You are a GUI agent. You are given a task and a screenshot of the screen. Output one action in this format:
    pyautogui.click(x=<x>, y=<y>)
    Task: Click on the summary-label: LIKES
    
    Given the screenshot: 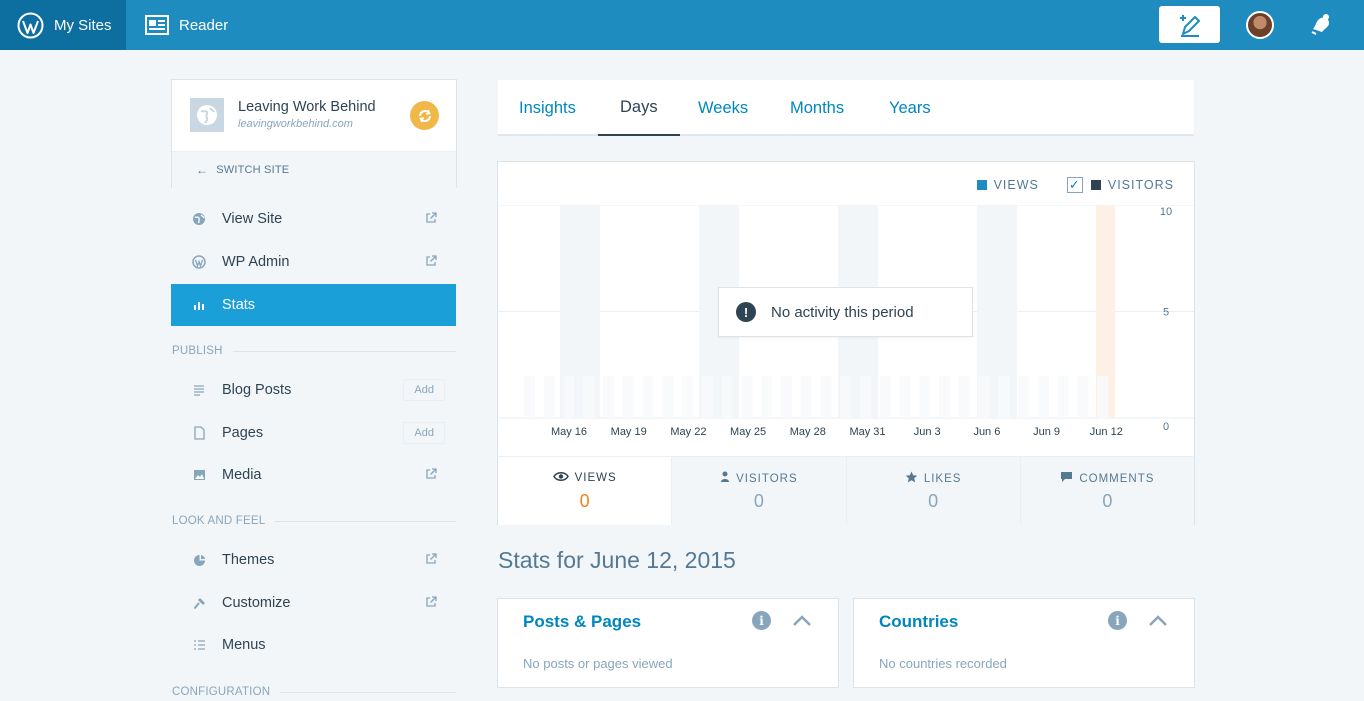 What is the action you would take?
    pyautogui.click(x=942, y=479)
    